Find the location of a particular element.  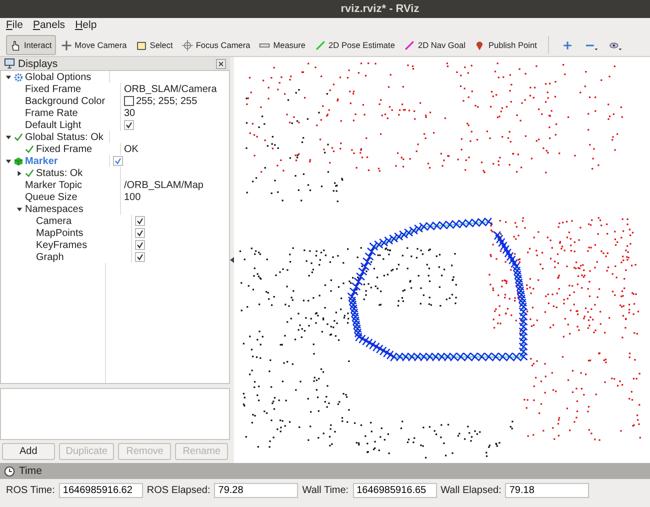

pin-icon is located at coordinates (480, 45).